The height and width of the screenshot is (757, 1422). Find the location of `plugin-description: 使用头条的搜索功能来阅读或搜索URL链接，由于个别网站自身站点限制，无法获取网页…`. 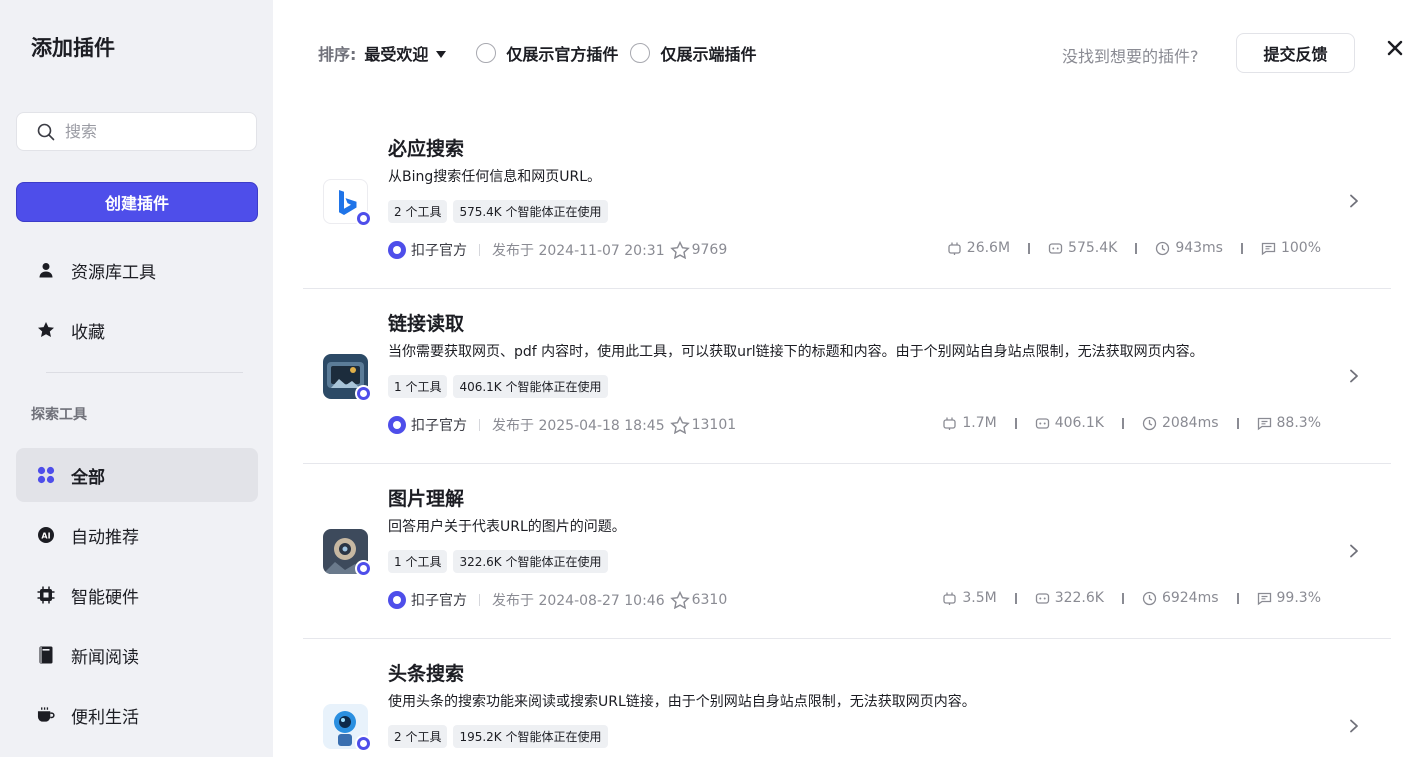

plugin-description: 使用头条的搜索功能来阅读或搜索URL链接，由于个别网站自身站点限制，无法获取网页… is located at coordinates (682, 702).